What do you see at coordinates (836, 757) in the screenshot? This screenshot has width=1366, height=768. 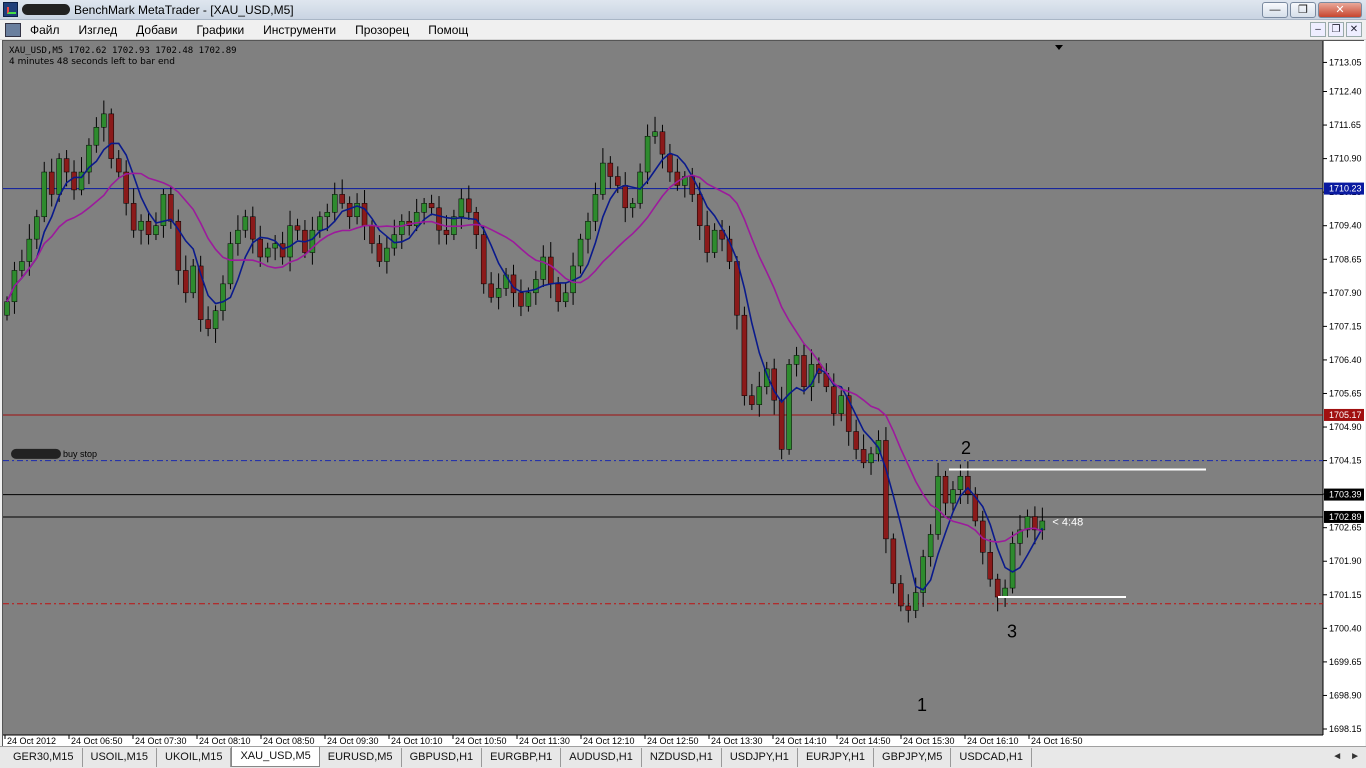 I see `symbol-tab: EURJPY,H1` at bounding box center [836, 757].